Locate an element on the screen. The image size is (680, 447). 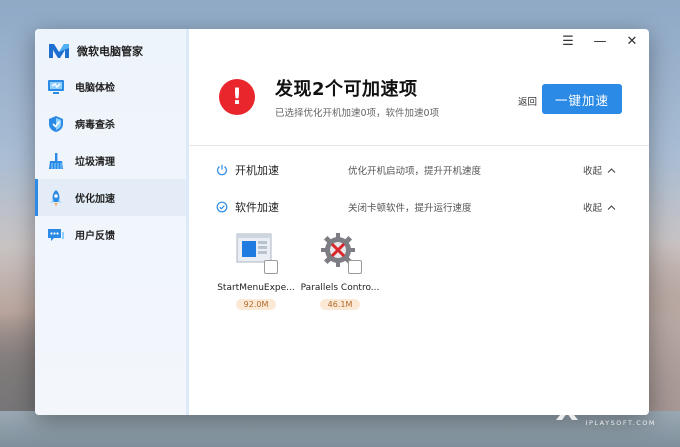
watermark-logo-icon is located at coordinates (566, 409).